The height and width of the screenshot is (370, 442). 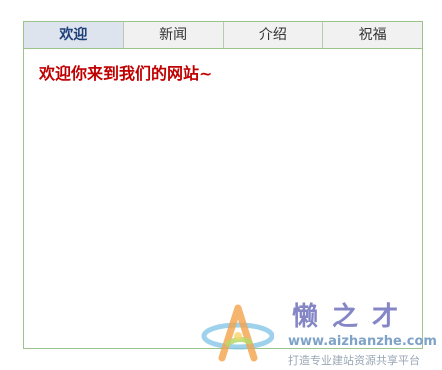 What do you see at coordinates (372, 35) in the screenshot?
I see `tab-blessings: 祝福` at bounding box center [372, 35].